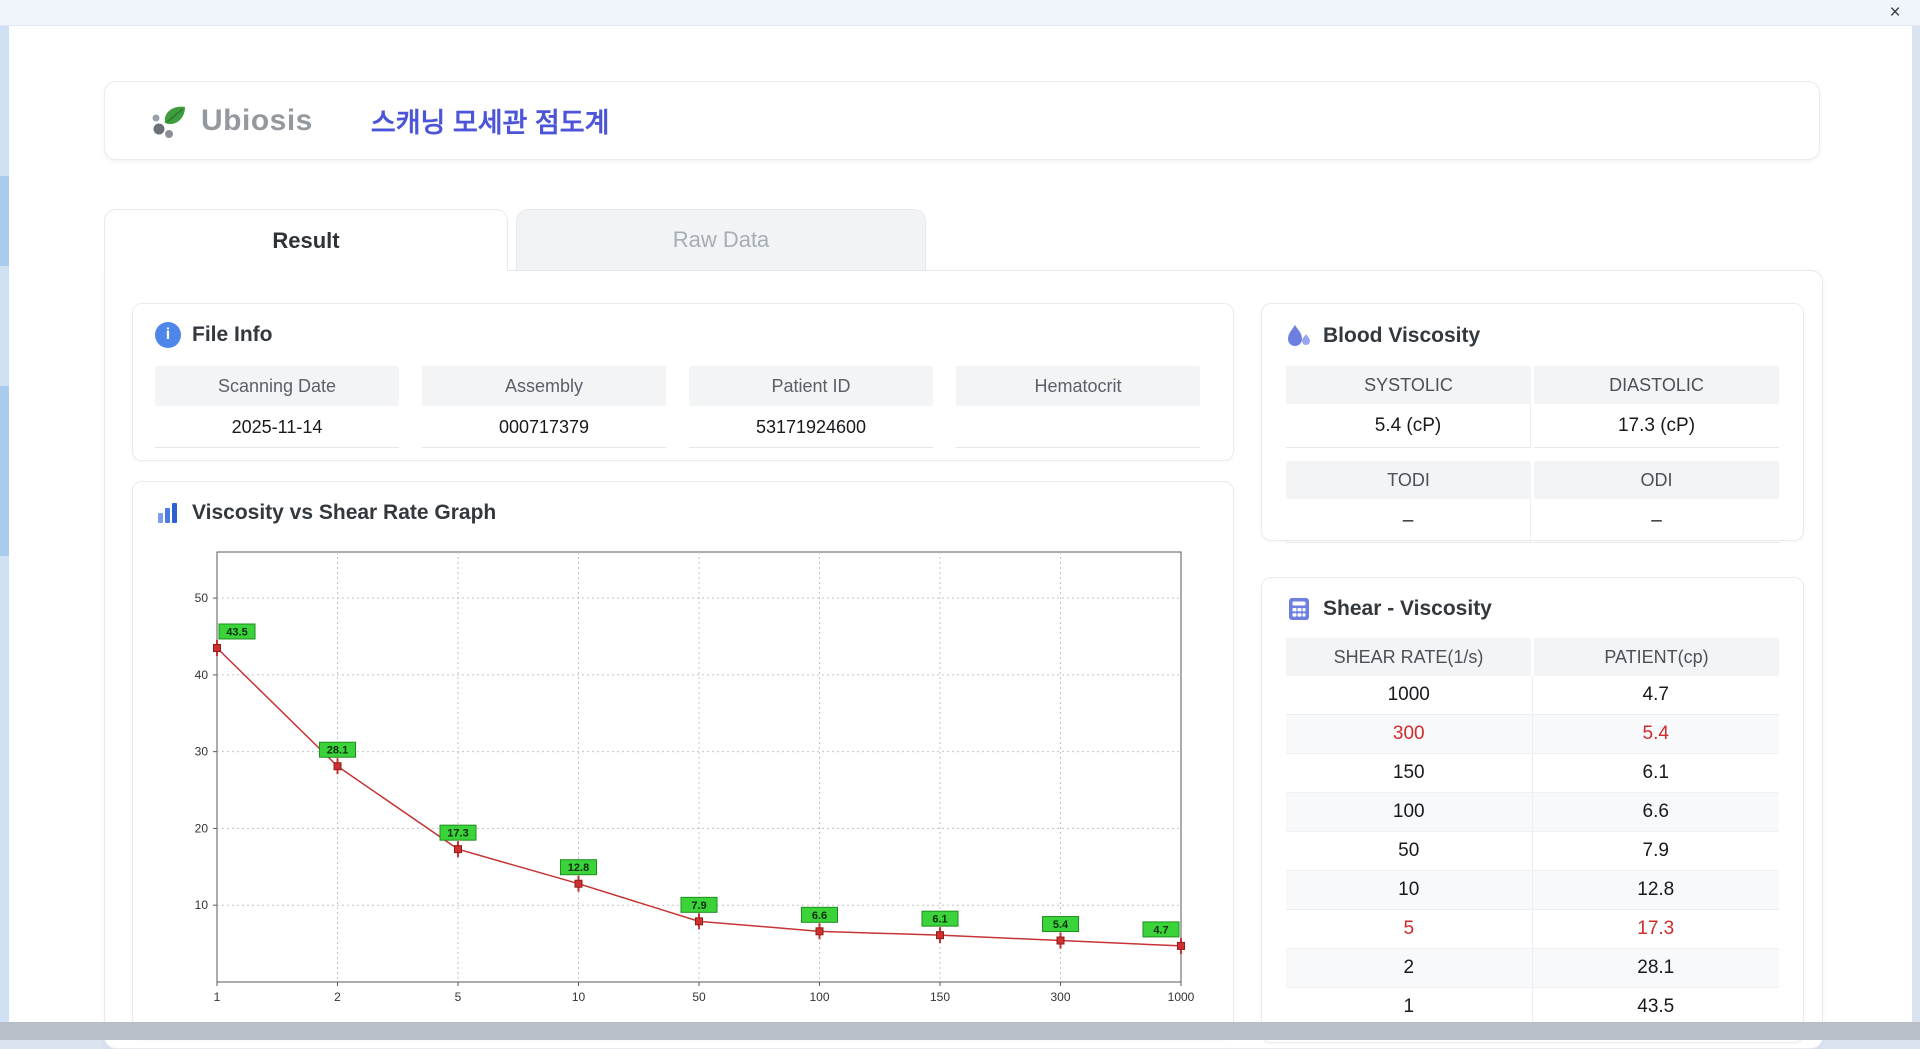 The height and width of the screenshot is (1049, 1920). Describe the element at coordinates (1078, 386) in the screenshot. I see `field-label: Hematocrit` at that location.